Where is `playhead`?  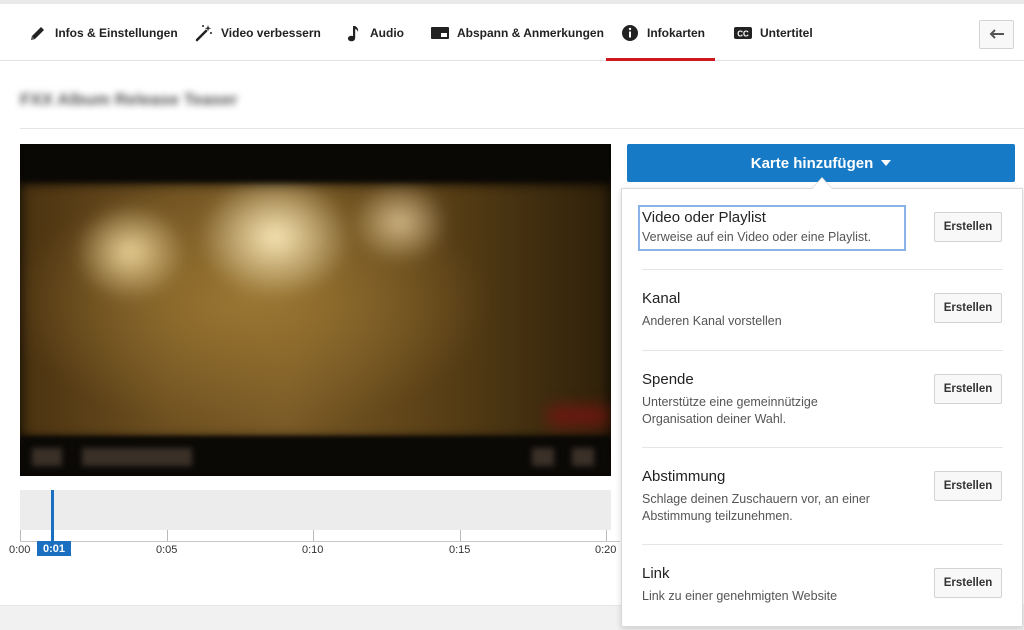
playhead is located at coordinates (52, 516).